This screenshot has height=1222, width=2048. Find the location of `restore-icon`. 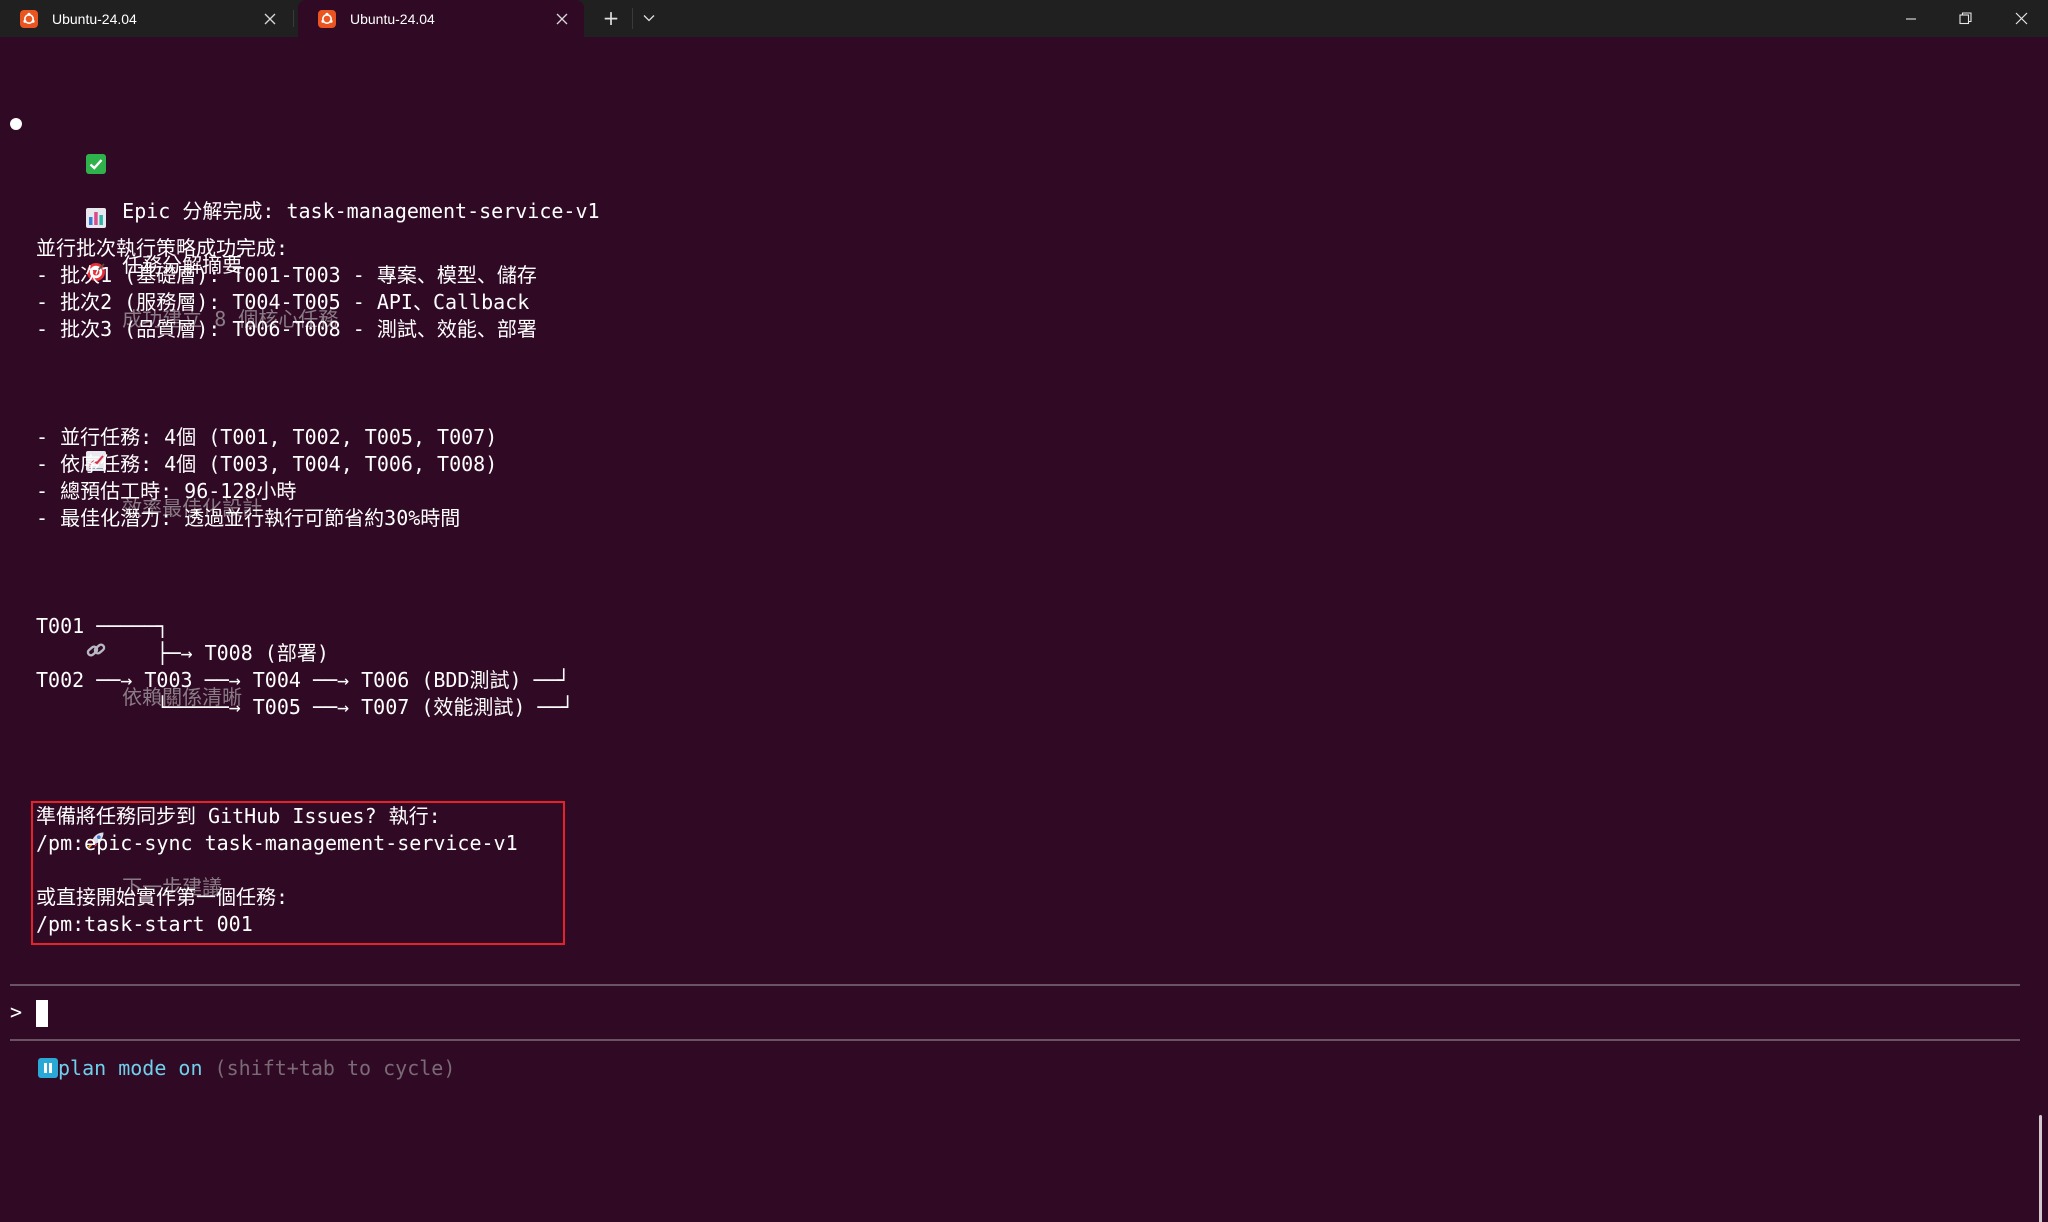

restore-icon is located at coordinates (1965, 18).